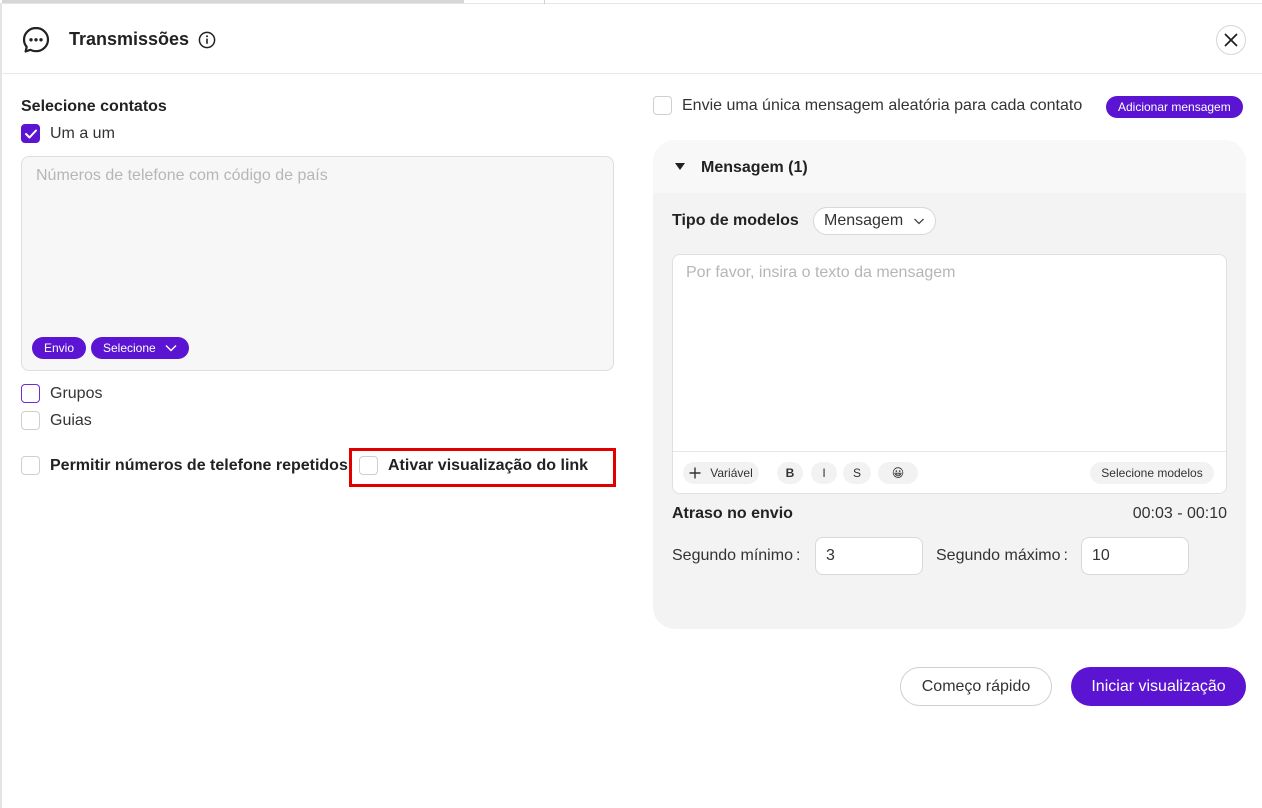  Describe the element at coordinates (695, 473) in the screenshot. I see `plus-icon` at that location.